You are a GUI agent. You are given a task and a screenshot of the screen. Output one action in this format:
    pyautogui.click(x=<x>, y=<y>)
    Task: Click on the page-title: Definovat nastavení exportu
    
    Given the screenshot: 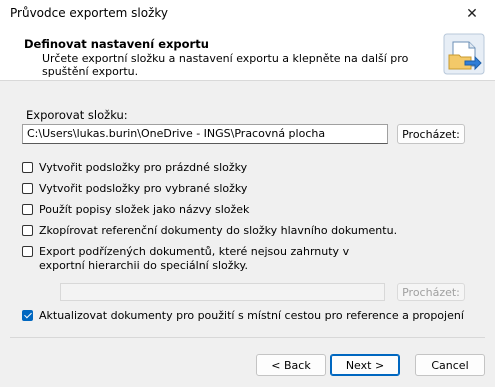 What is the action you would take?
    pyautogui.click(x=116, y=44)
    